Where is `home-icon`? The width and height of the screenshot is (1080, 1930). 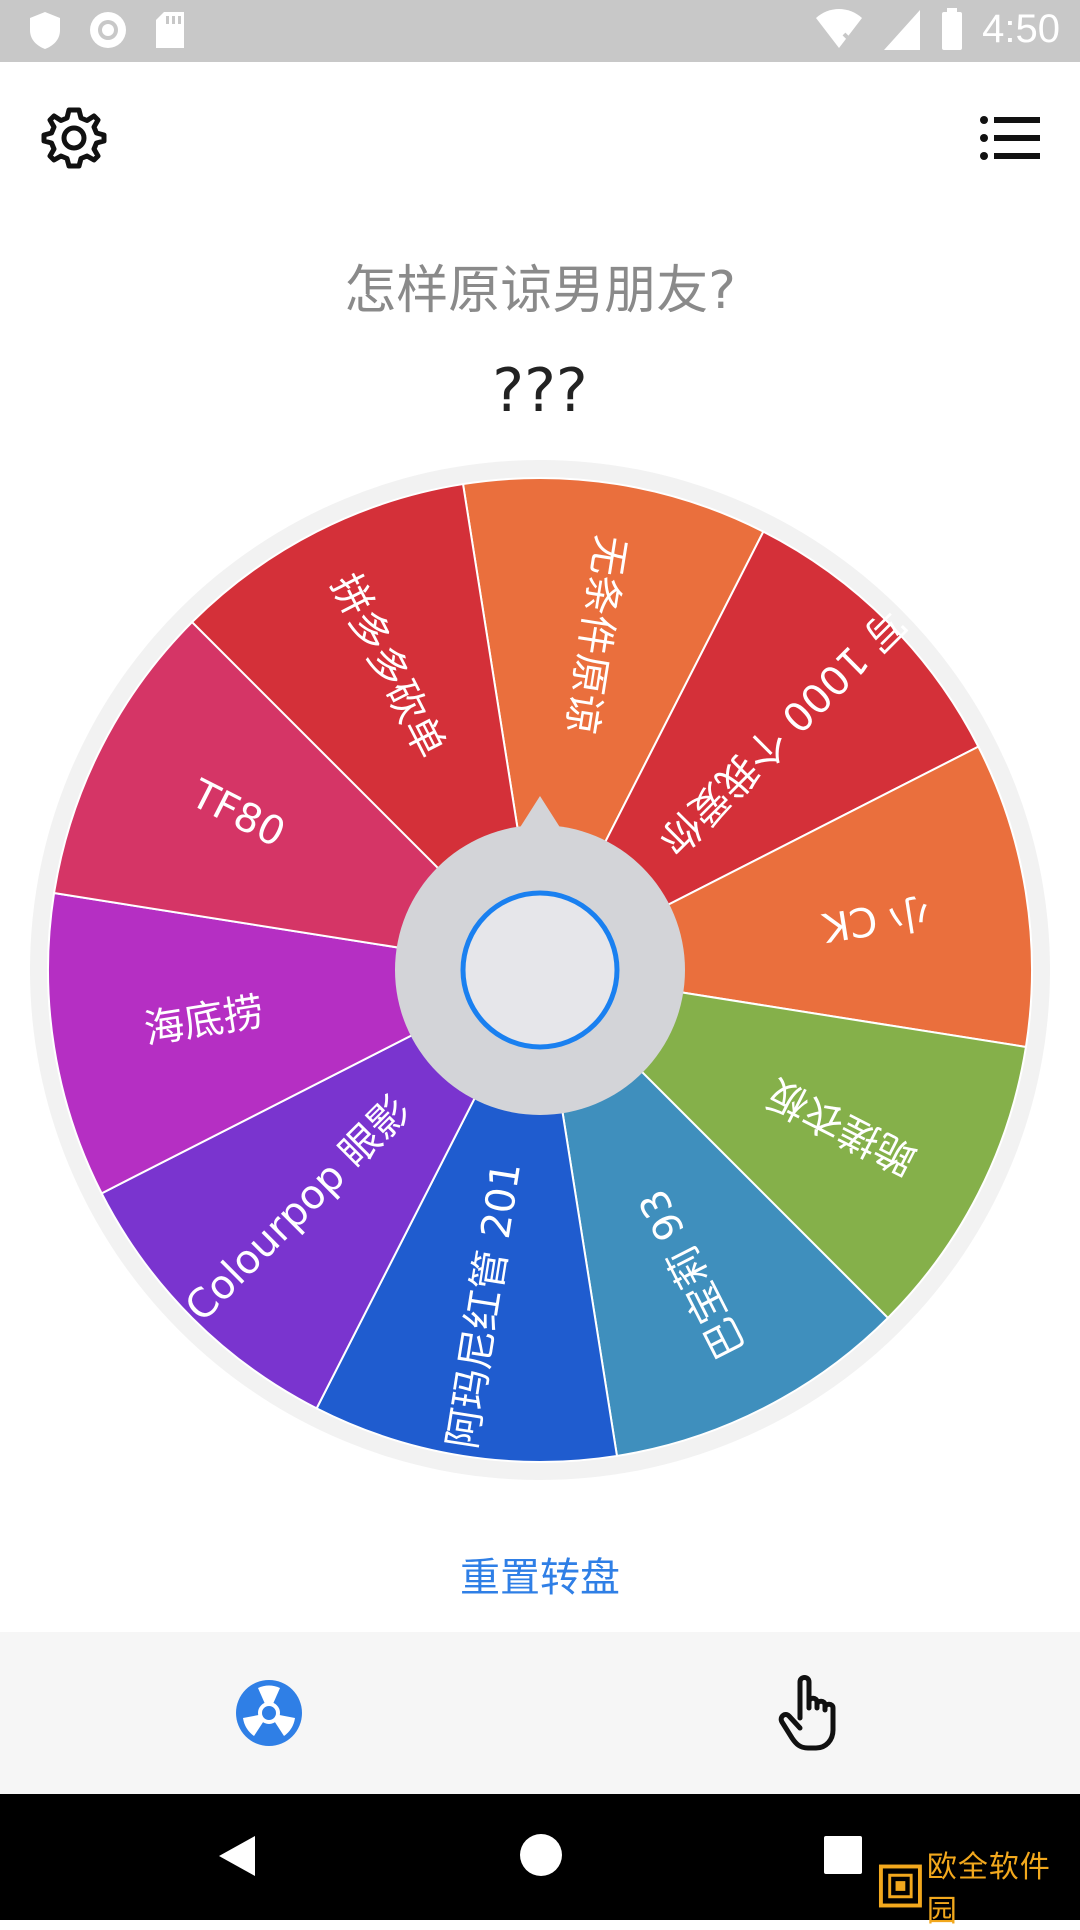 home-icon is located at coordinates (541, 1855).